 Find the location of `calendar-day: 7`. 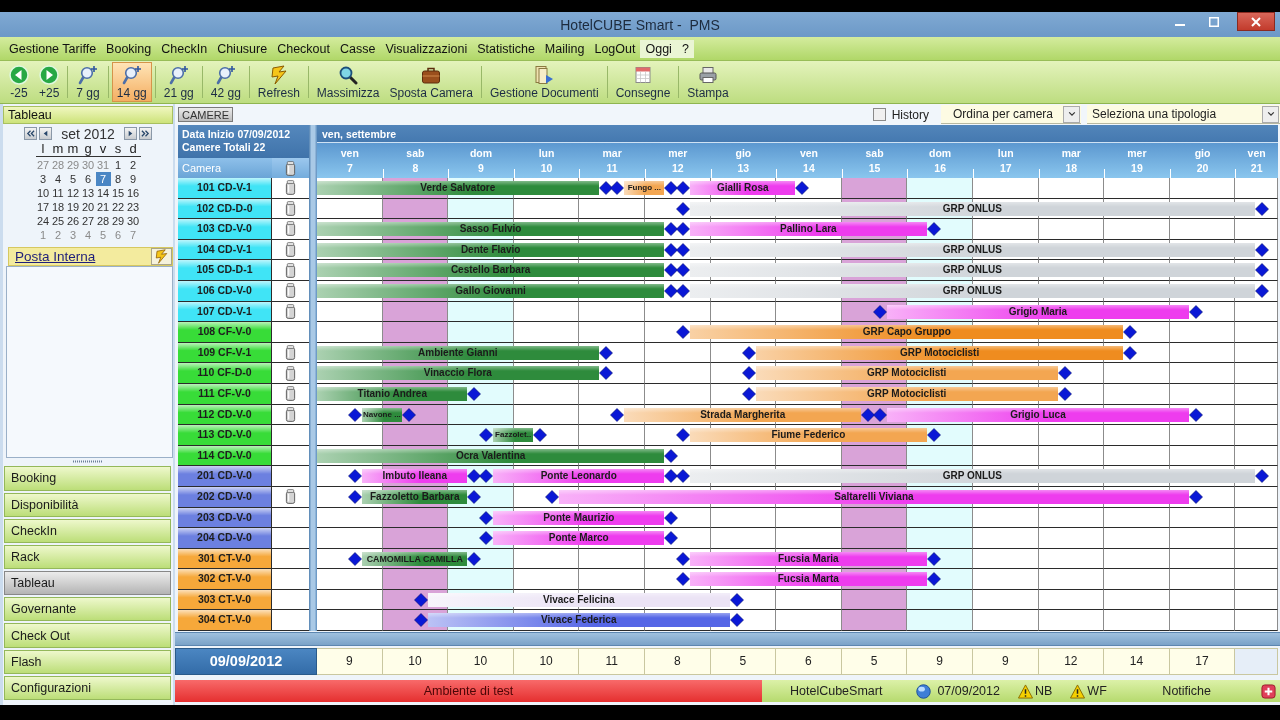

calendar-day: 7 is located at coordinates (103, 179).